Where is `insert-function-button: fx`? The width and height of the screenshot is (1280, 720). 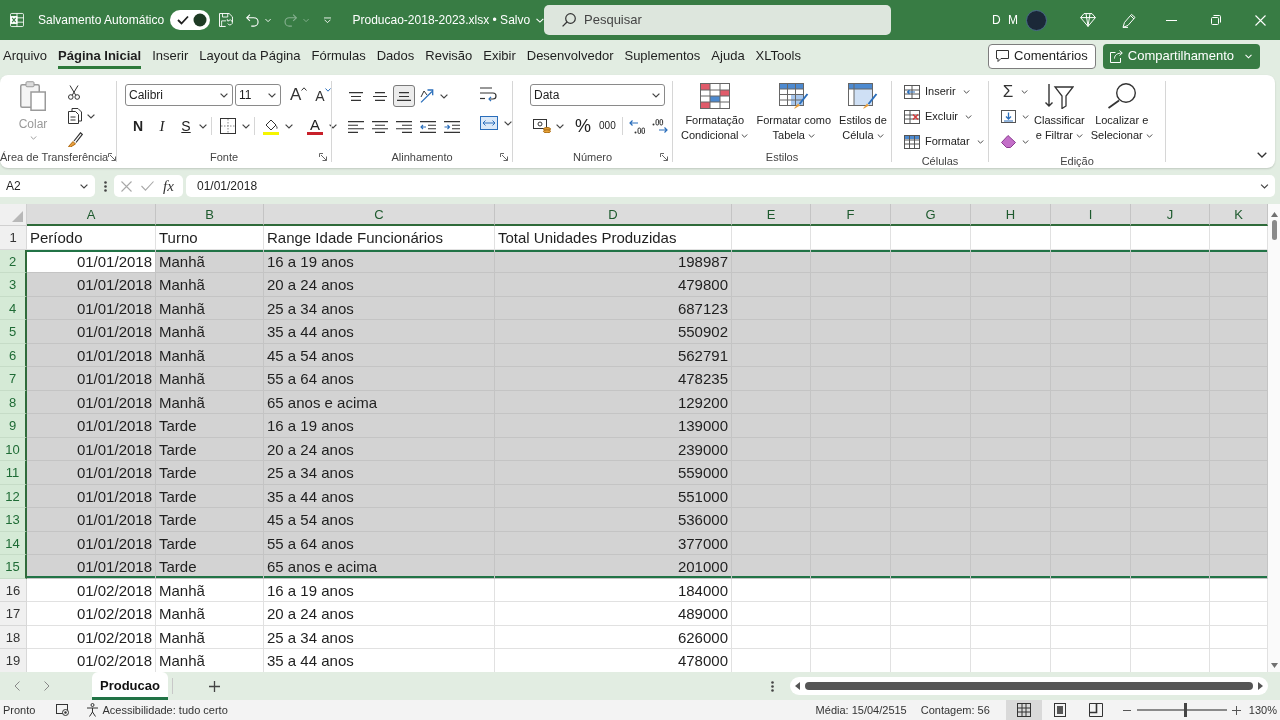 insert-function-button: fx is located at coordinates (168, 186).